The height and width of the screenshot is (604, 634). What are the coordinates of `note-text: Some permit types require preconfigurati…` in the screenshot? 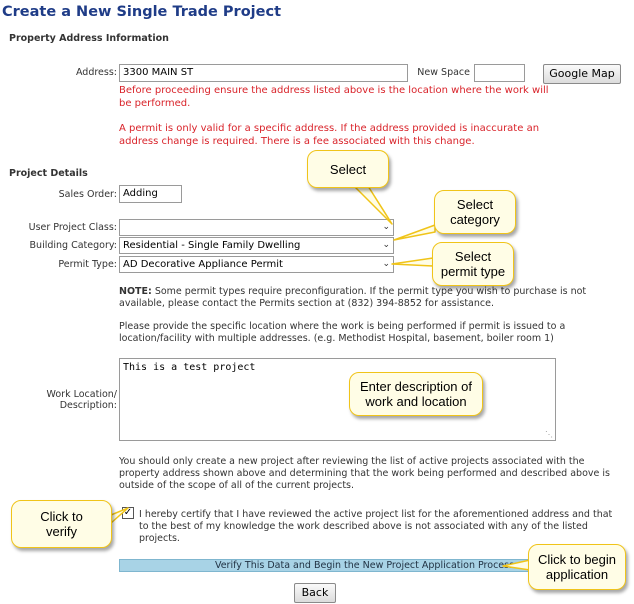 It's located at (353, 297).